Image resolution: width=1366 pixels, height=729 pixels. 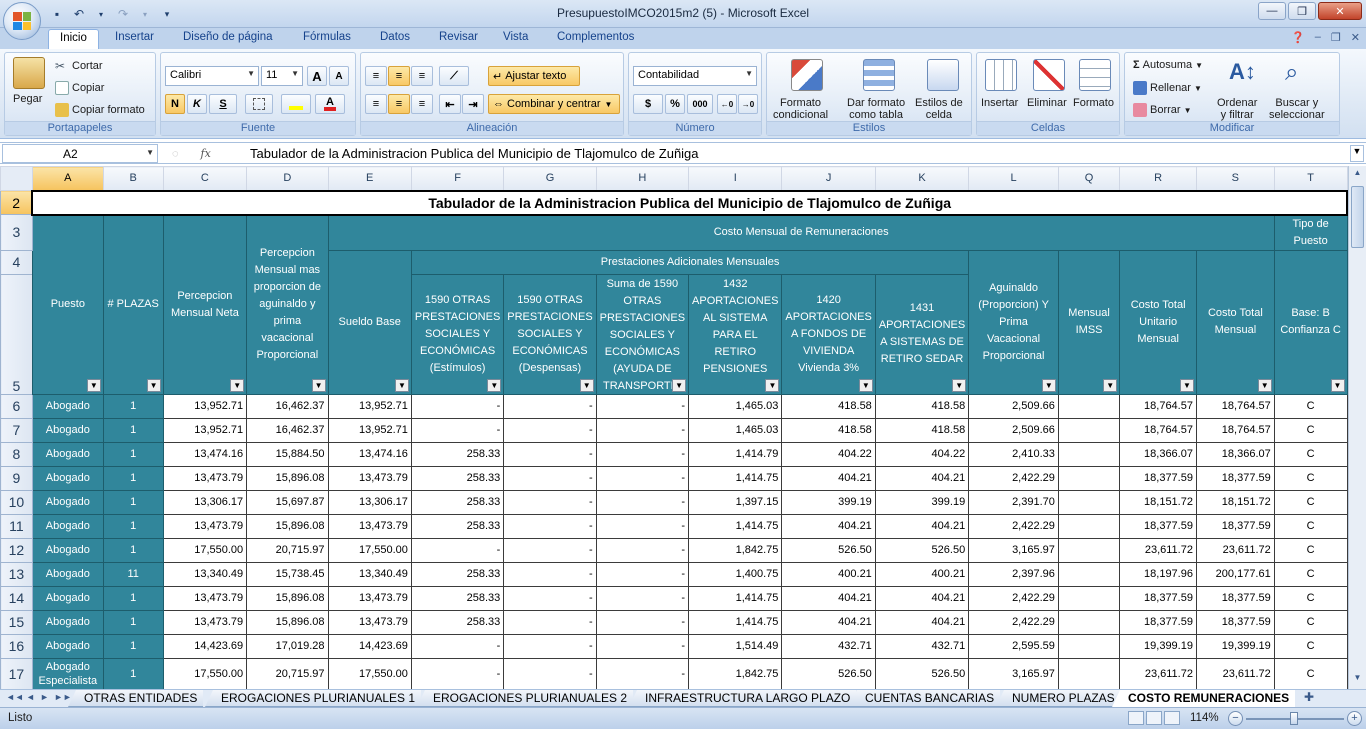 I want to click on cell-j: 399.19, so click(x=828, y=502).